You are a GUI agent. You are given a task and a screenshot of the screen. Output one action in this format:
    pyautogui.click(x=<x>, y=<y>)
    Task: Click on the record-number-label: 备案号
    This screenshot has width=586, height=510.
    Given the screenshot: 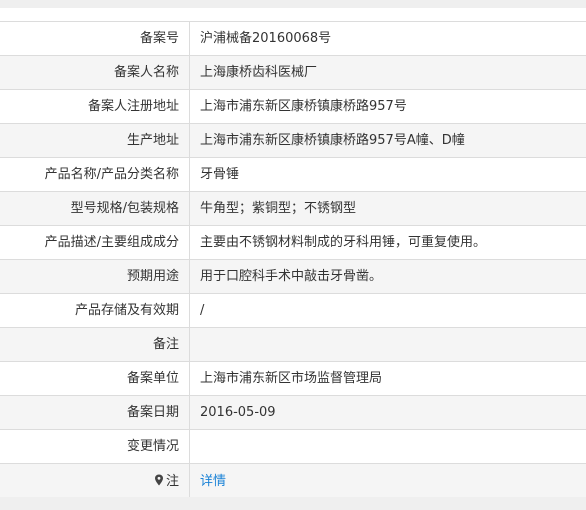 What is the action you would take?
    pyautogui.click(x=95, y=38)
    